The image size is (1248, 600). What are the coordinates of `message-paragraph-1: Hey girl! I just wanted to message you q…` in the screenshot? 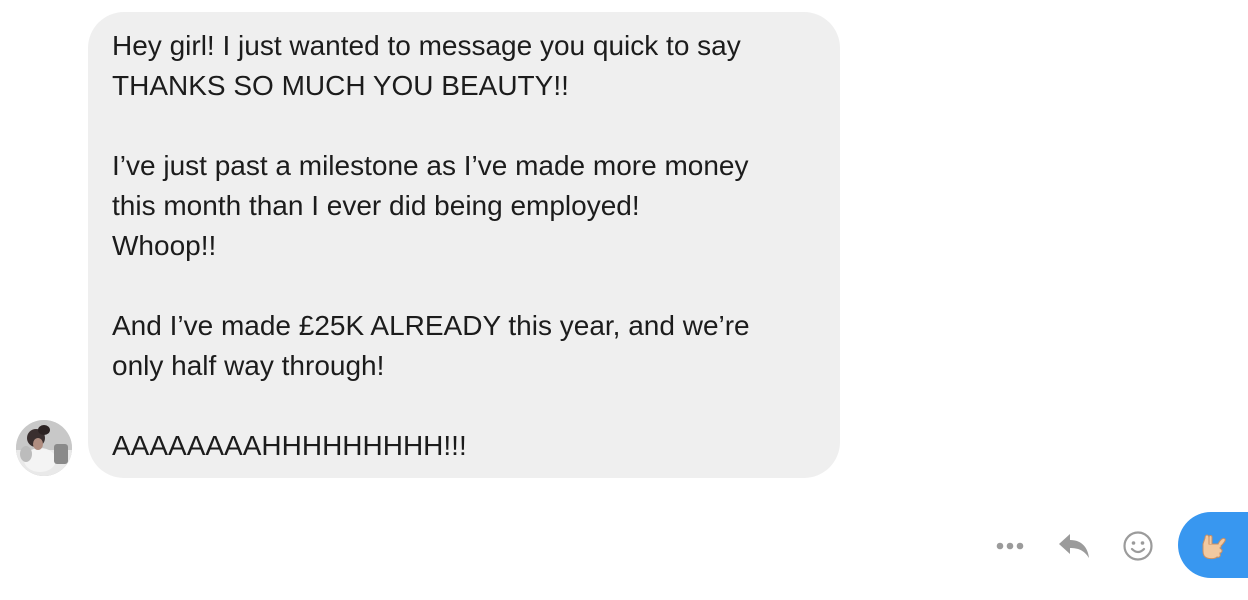 It's located at (426, 65).